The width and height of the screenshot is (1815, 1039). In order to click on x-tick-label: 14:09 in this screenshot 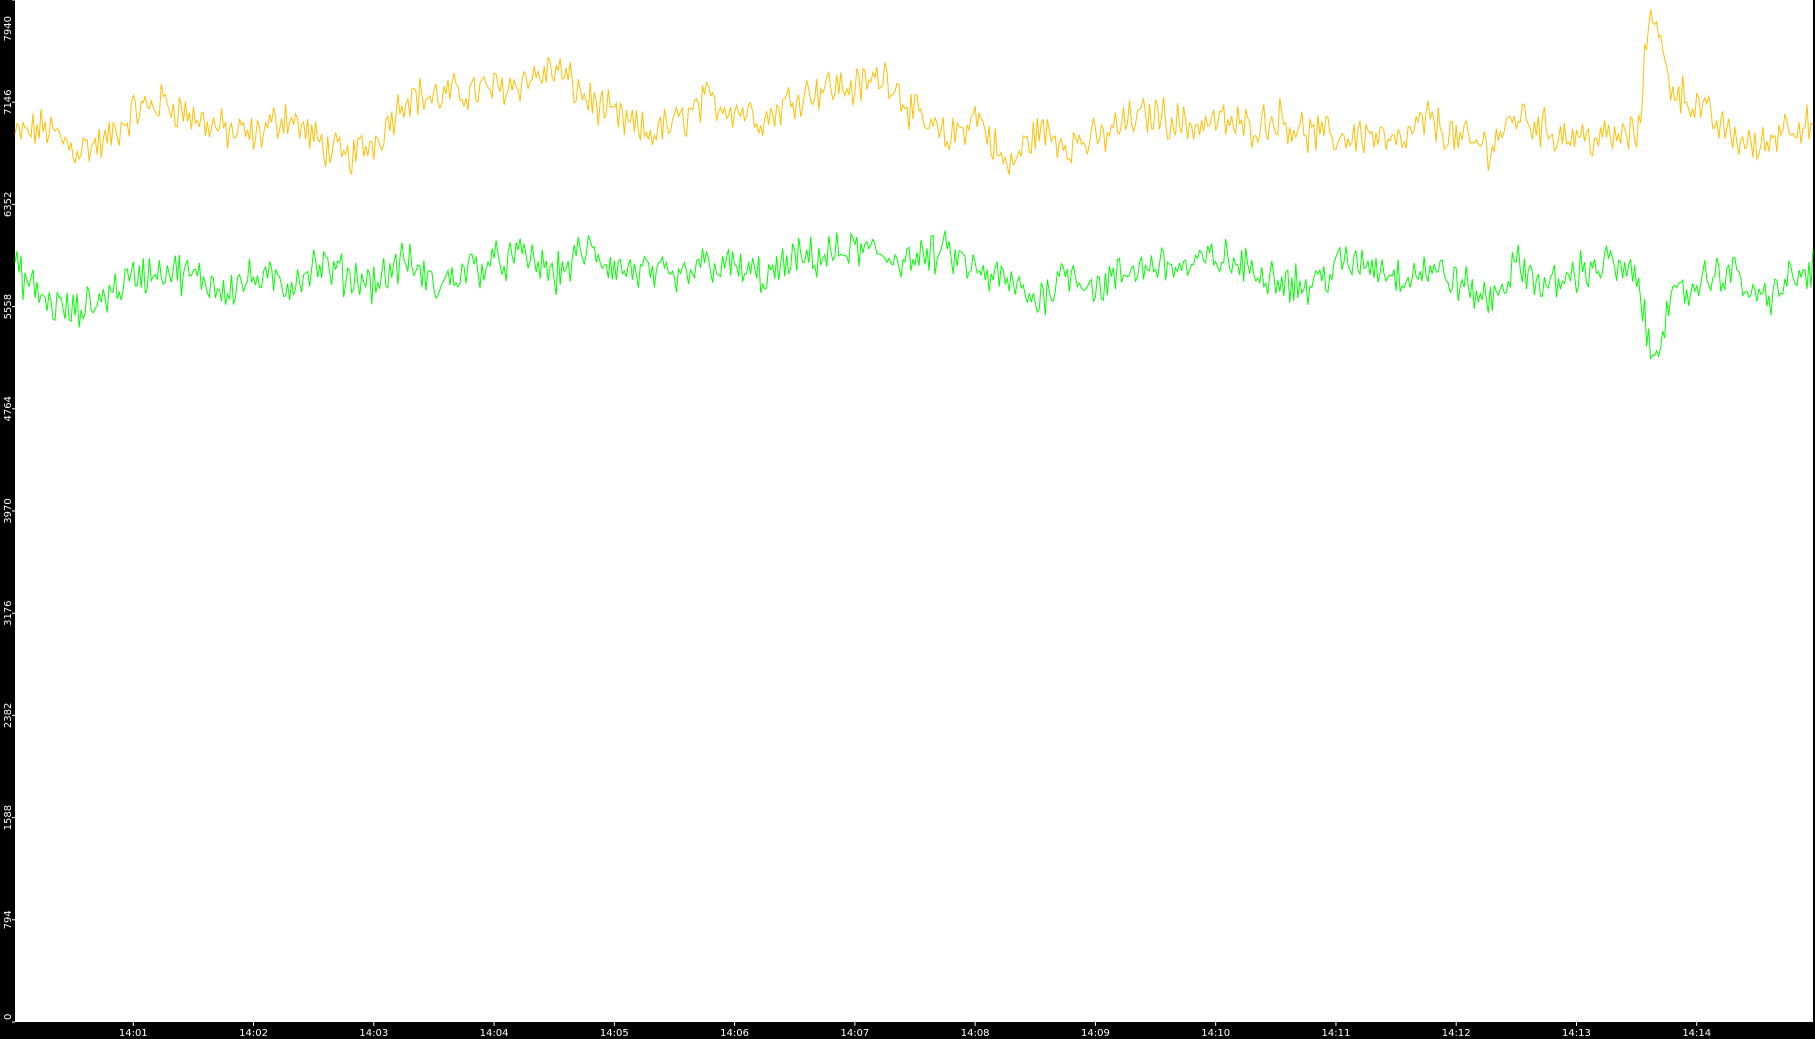, I will do `click(1095, 1033)`.